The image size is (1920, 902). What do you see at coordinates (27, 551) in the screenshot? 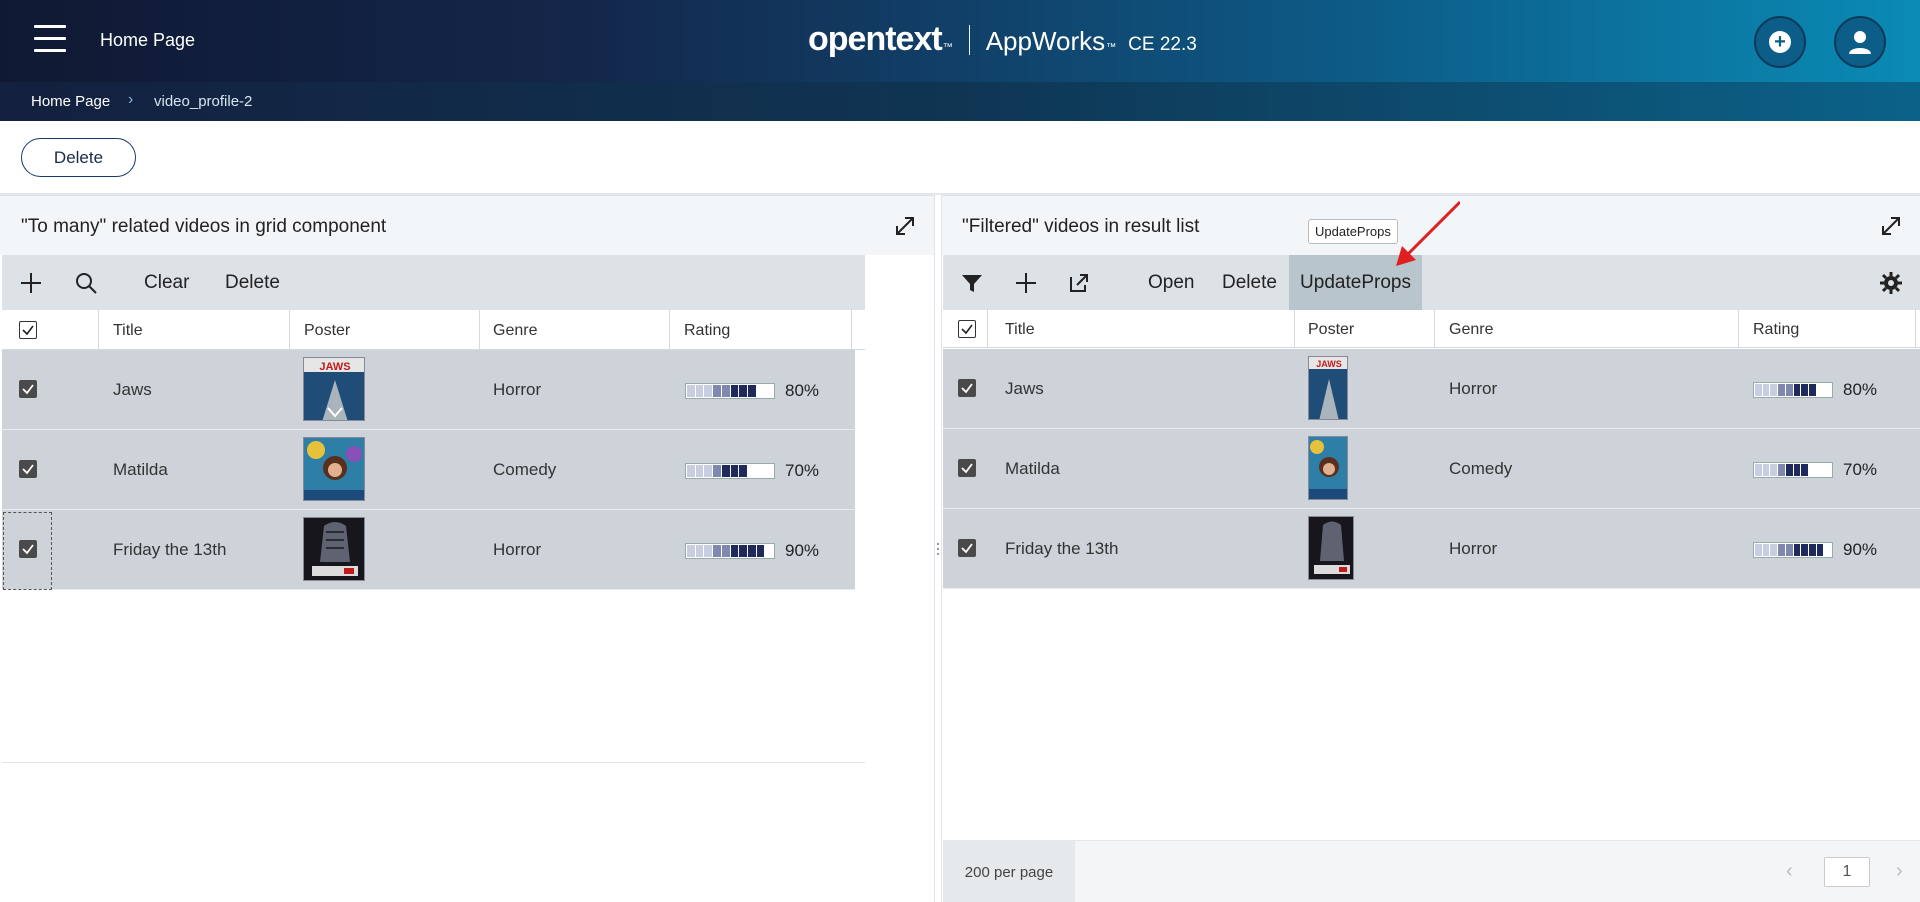
I see `focus-outline` at bounding box center [27, 551].